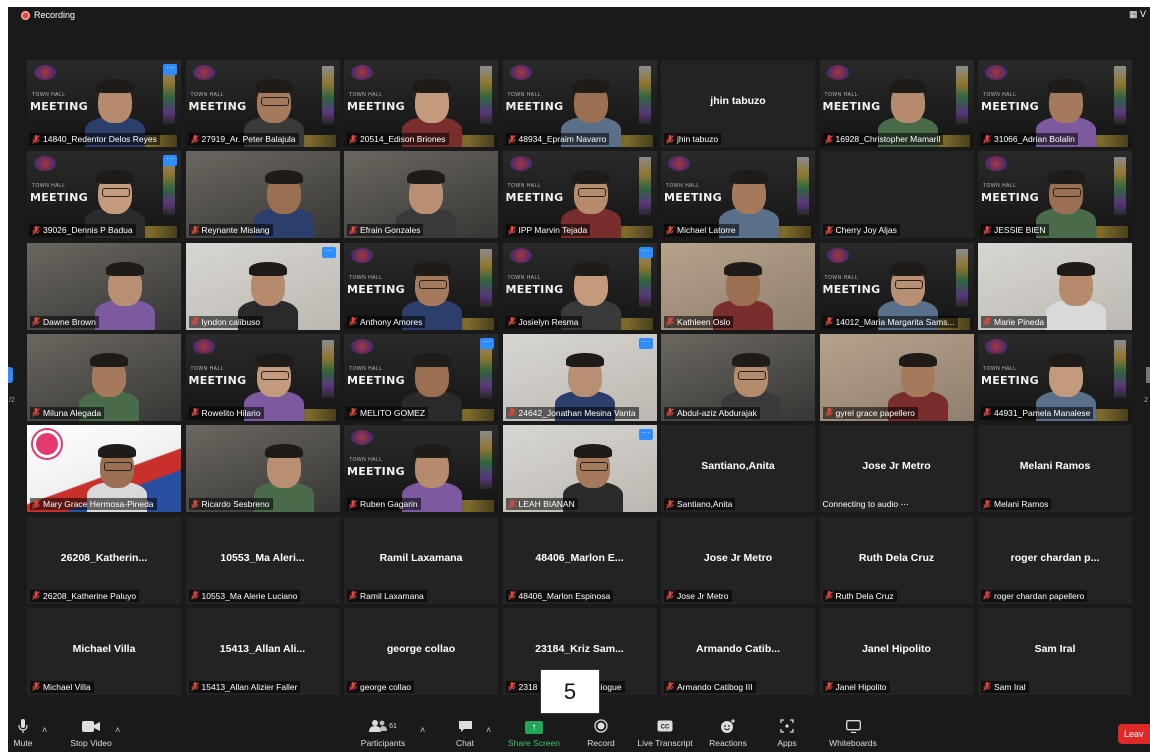 The height and width of the screenshot is (753, 1150). I want to click on participant-name-label: Melani Ramos, so click(1016, 504).